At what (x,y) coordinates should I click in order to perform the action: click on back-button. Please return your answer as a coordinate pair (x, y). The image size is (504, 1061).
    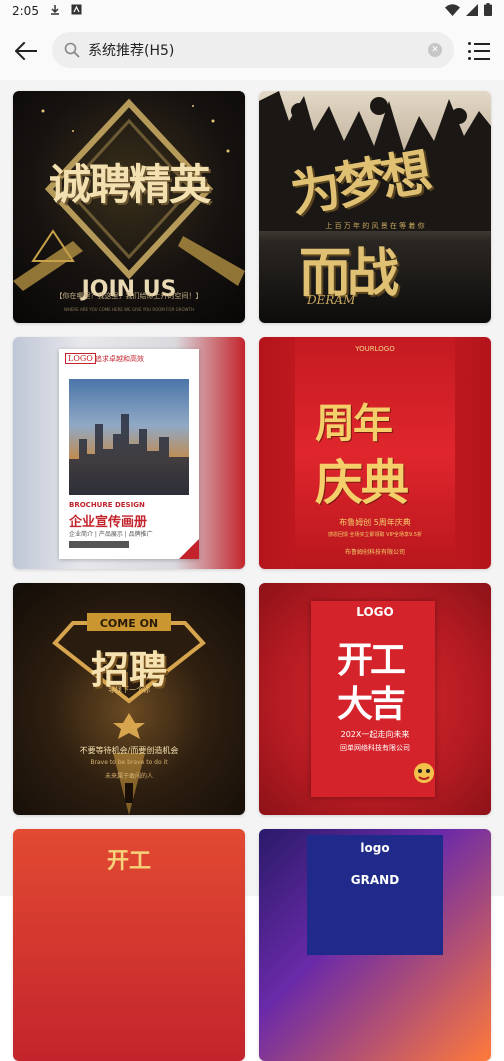
    Looking at the image, I should click on (26, 51).